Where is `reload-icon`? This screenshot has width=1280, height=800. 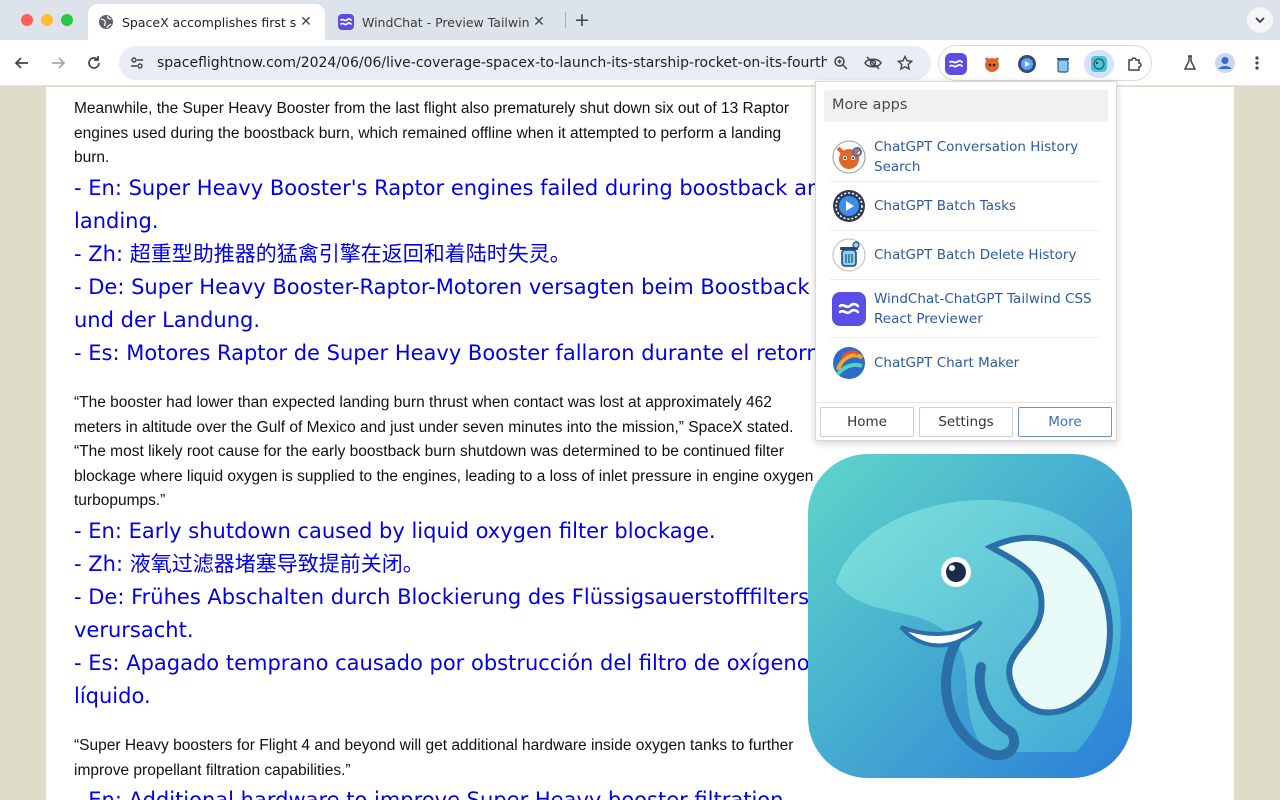 reload-icon is located at coordinates (94, 62).